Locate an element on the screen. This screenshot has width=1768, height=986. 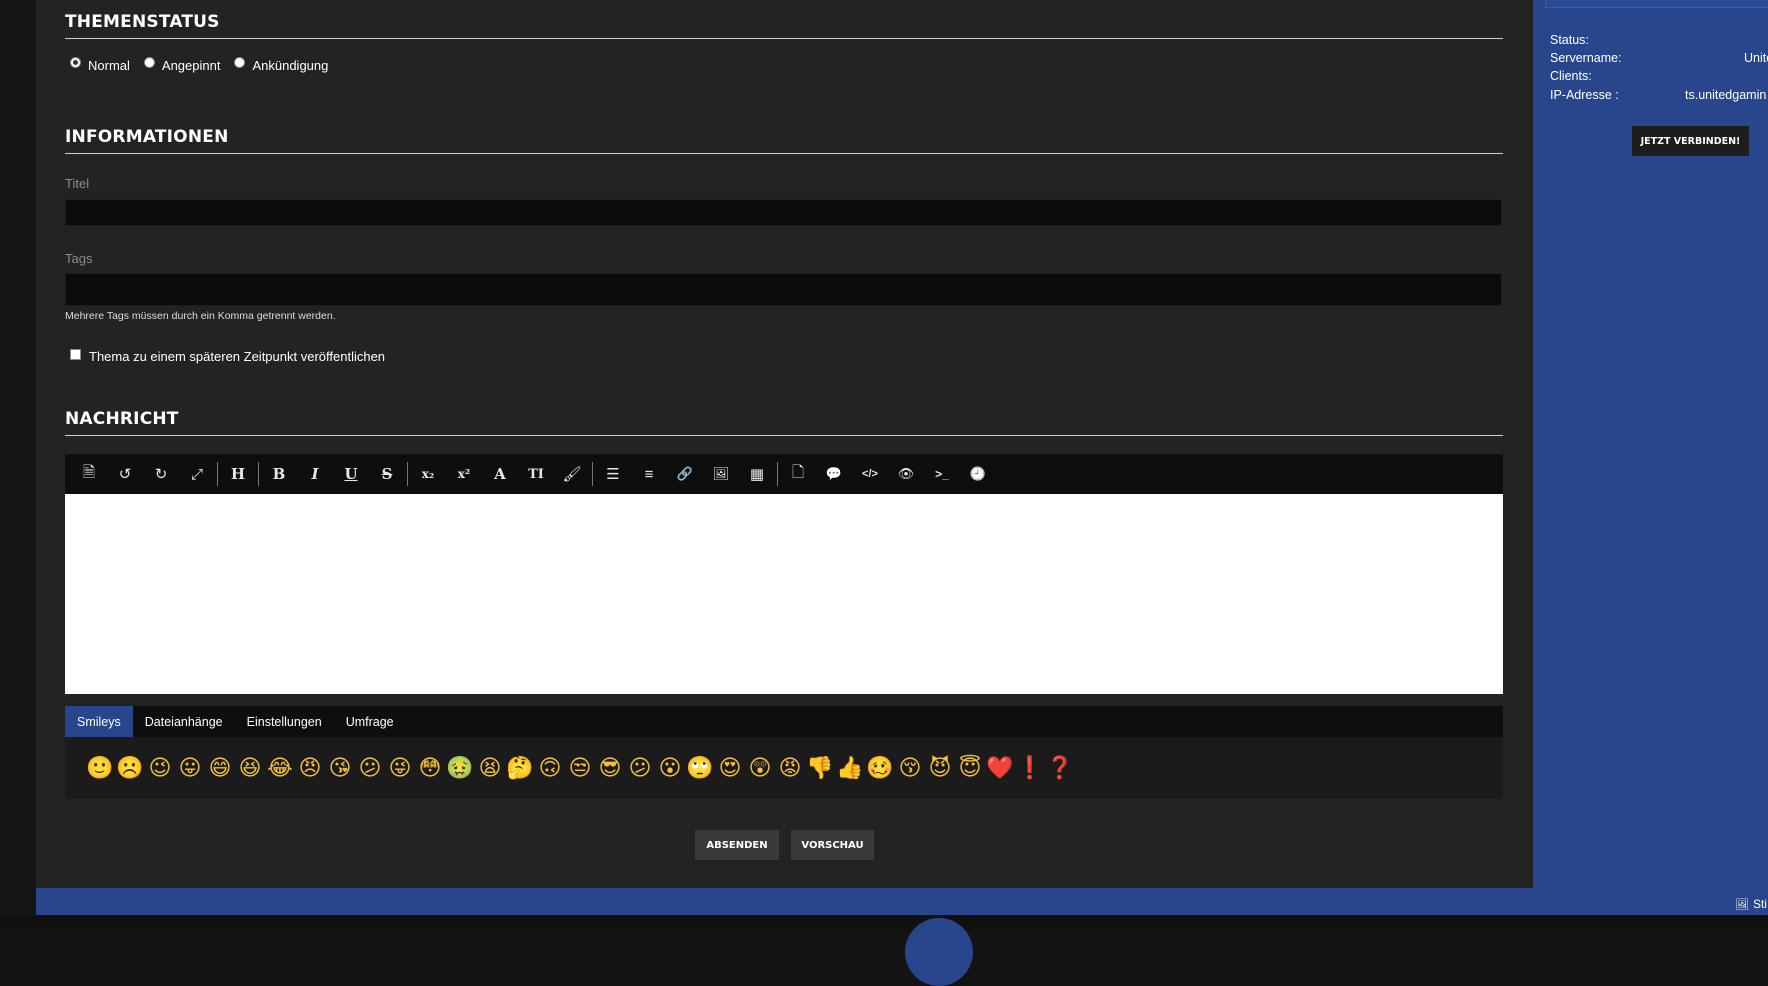
tags-label: Tags is located at coordinates (79, 258).